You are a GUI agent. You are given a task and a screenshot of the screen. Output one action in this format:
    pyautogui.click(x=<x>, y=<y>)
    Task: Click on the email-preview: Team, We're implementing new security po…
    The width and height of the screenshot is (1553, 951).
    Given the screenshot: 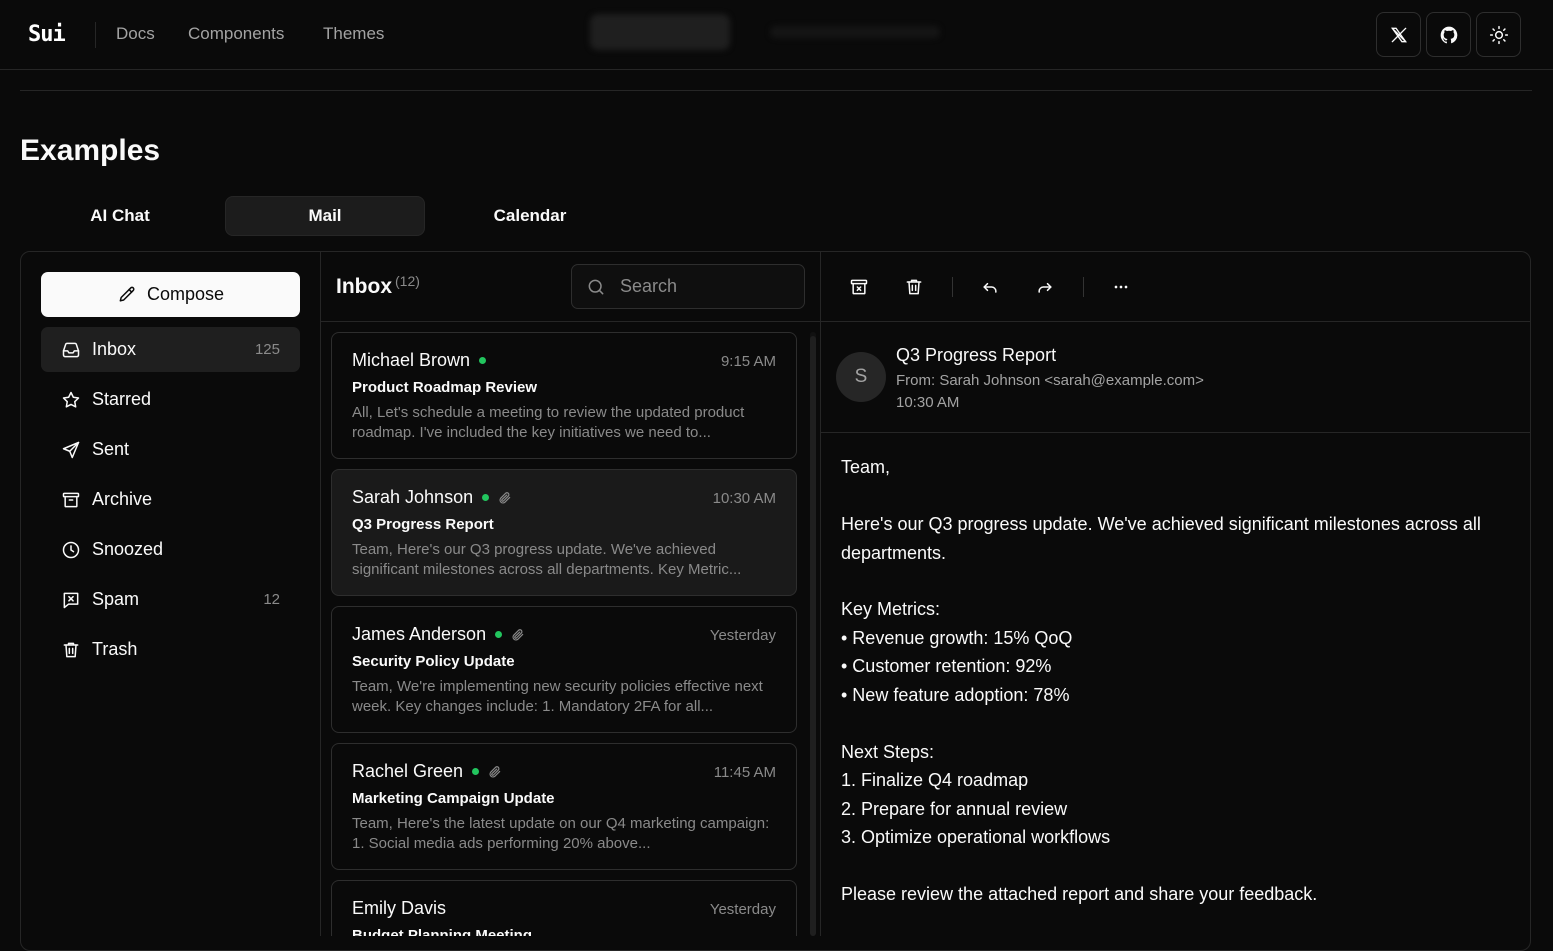 What is the action you would take?
    pyautogui.click(x=557, y=696)
    